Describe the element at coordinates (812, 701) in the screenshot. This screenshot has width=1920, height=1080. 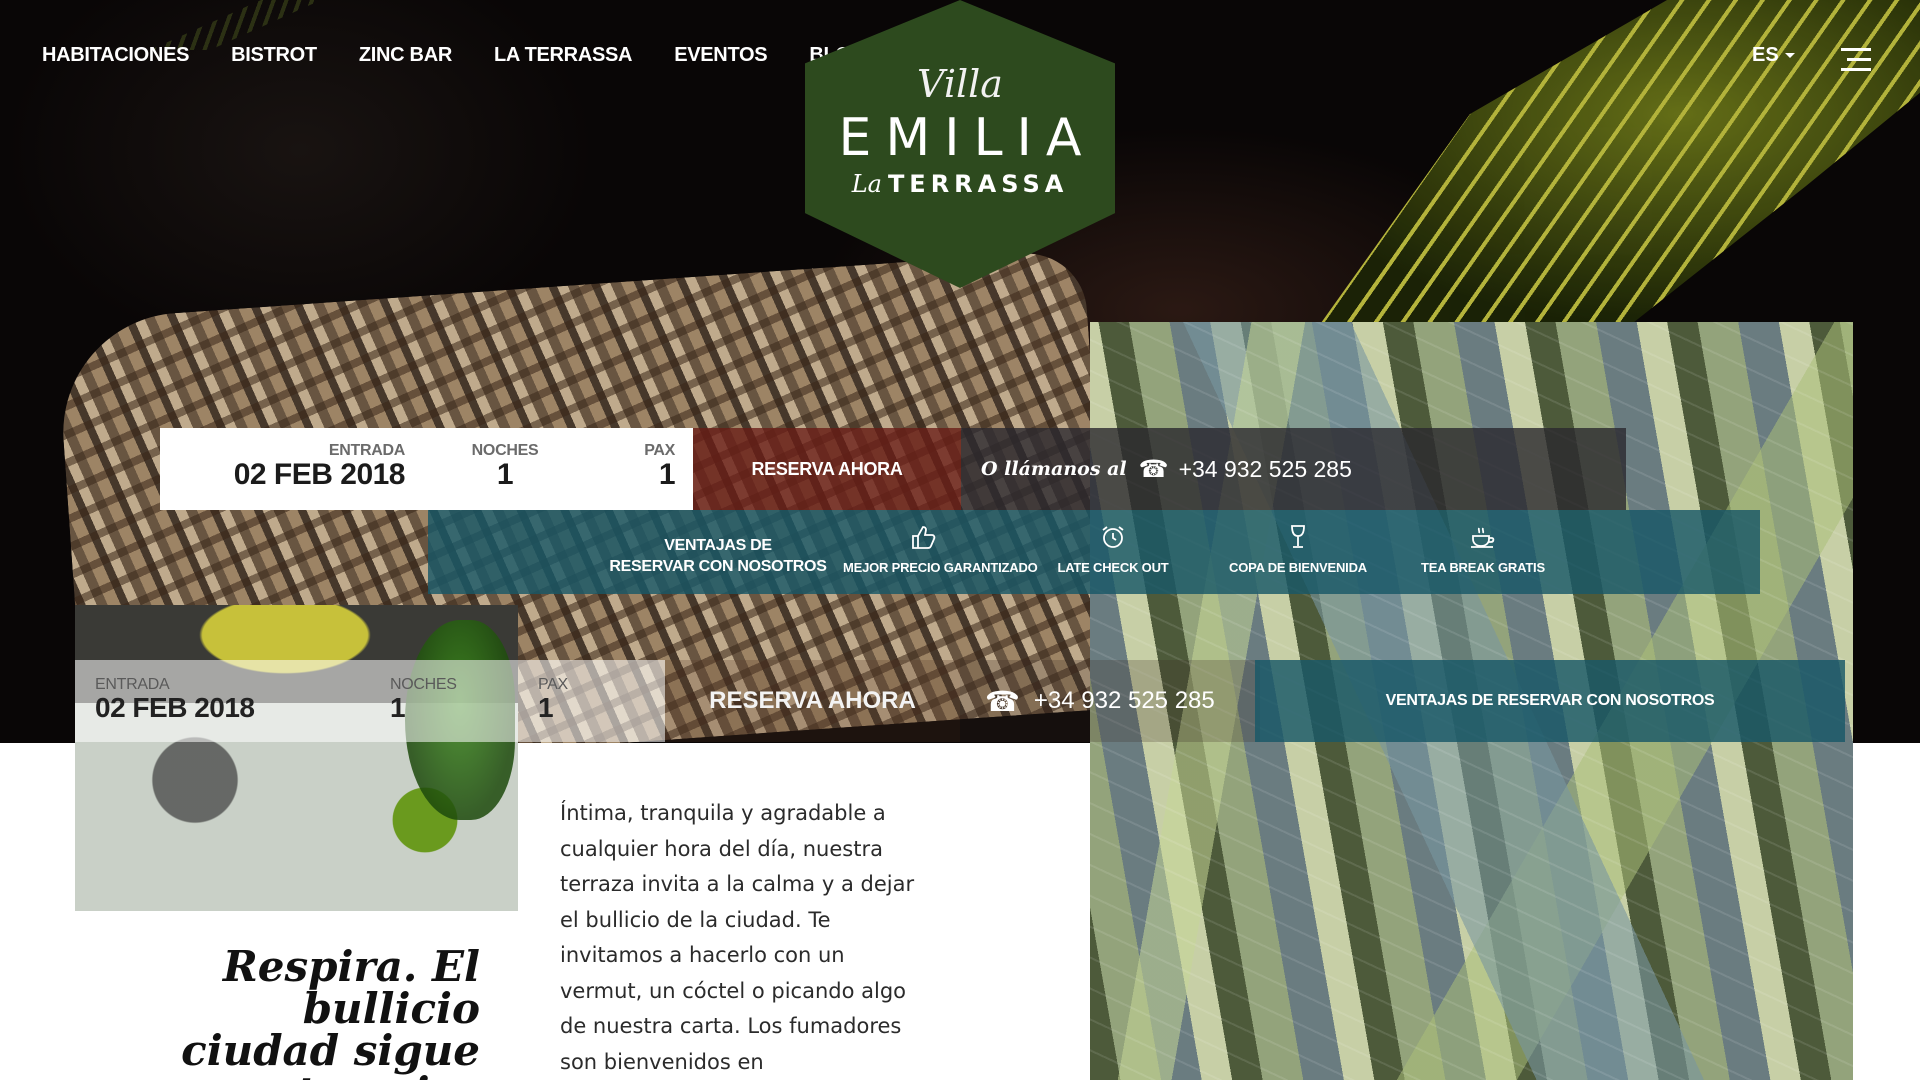
I see `sticky-reserve-now-button: RESERVA AHORA` at that location.